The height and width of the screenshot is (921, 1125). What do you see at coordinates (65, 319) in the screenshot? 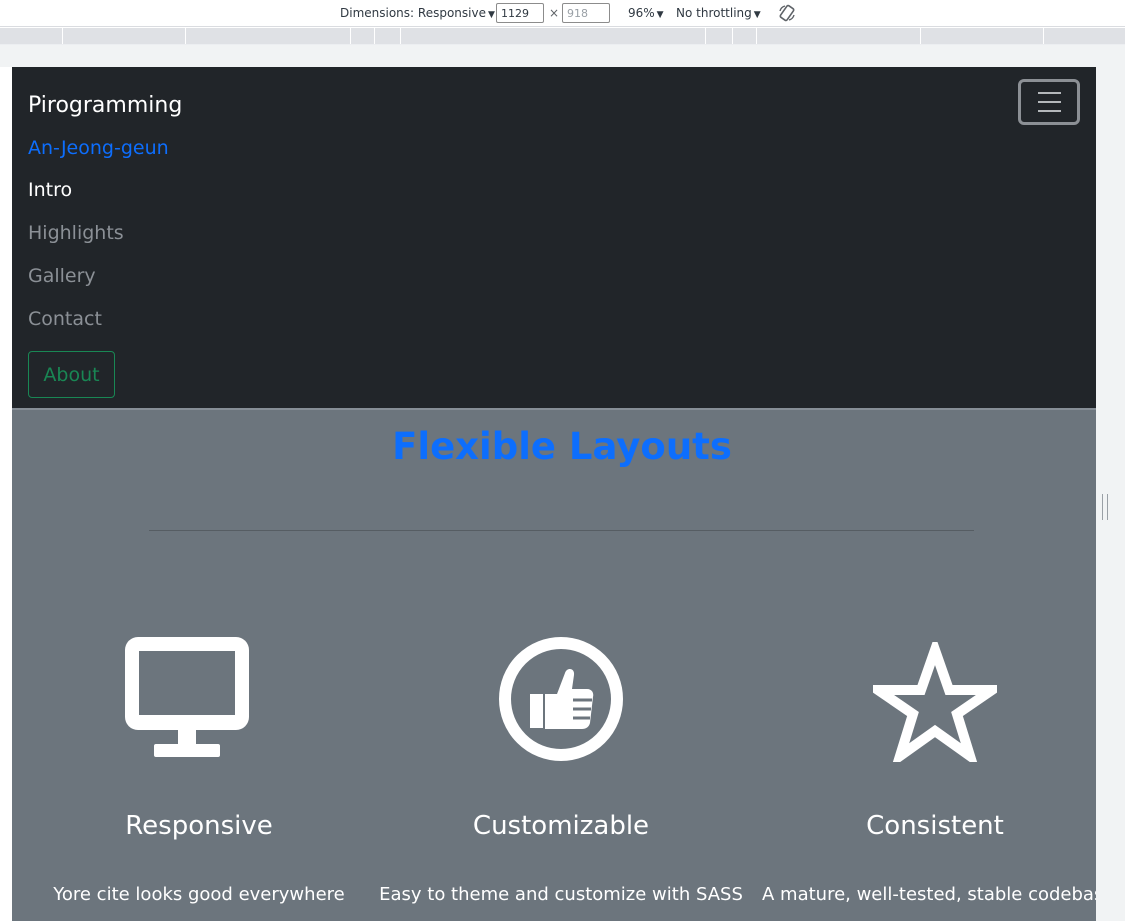
I see `nav-link-contact: Contact` at bounding box center [65, 319].